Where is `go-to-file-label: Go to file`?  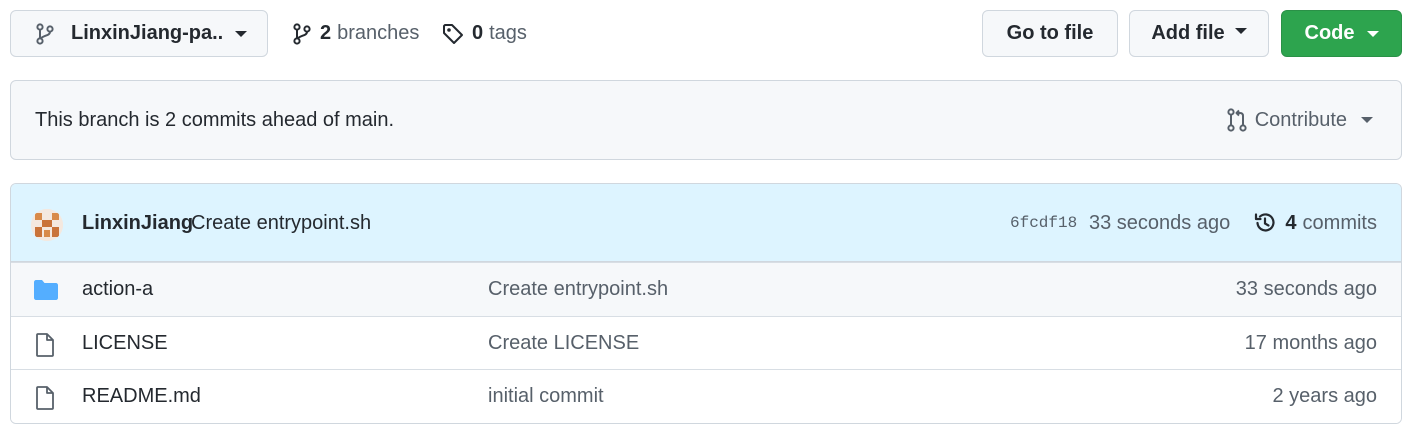
go-to-file-label: Go to file is located at coordinates (1050, 33).